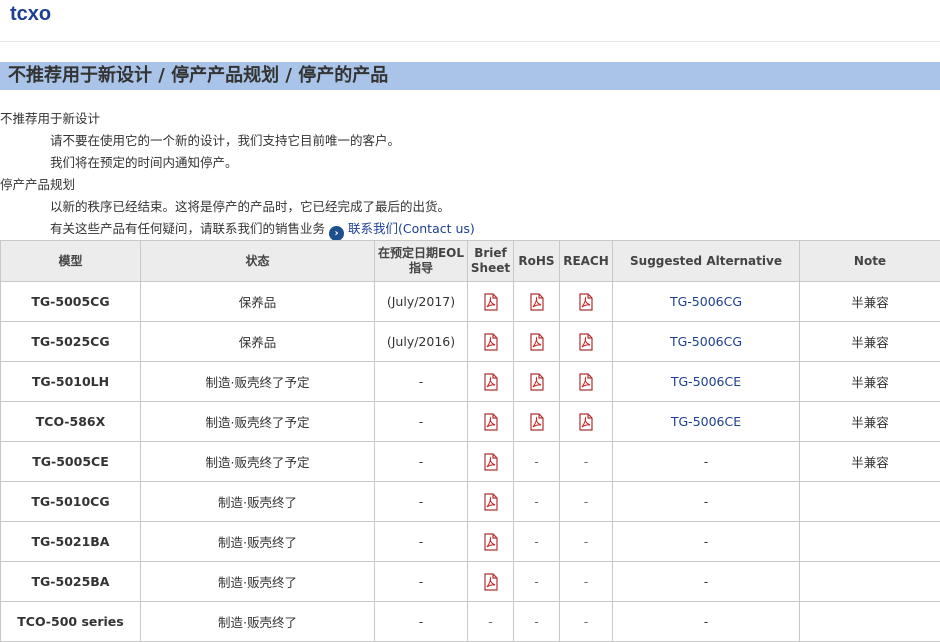 The height and width of the screenshot is (642, 940). I want to click on not-recommended-line-2: 我们将在预定的时间内通知停产。, so click(470, 163).